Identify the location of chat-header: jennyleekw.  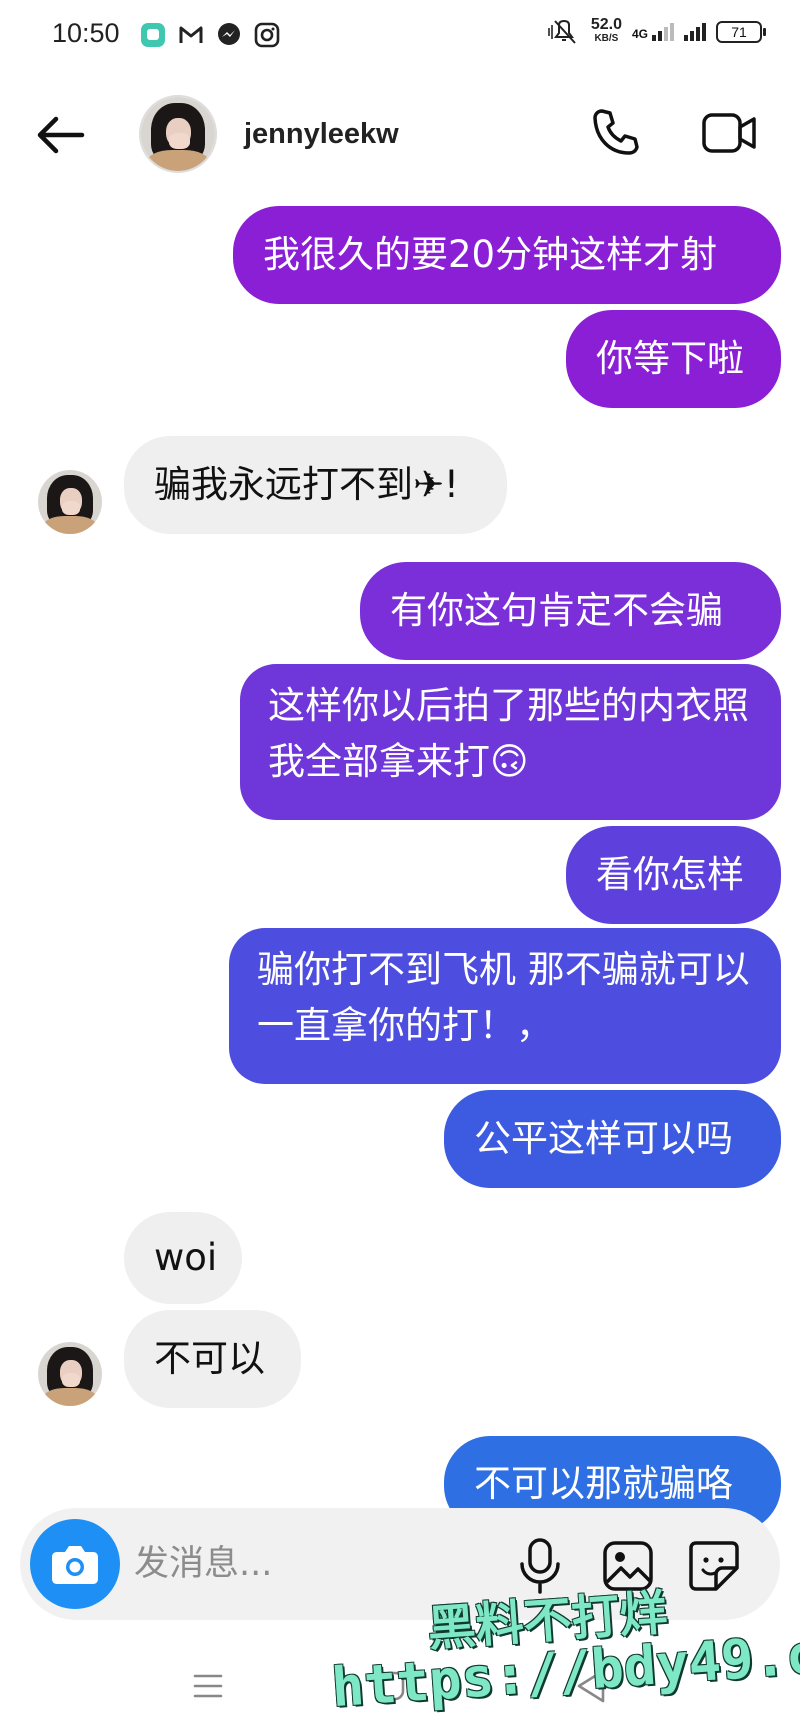
(400, 135).